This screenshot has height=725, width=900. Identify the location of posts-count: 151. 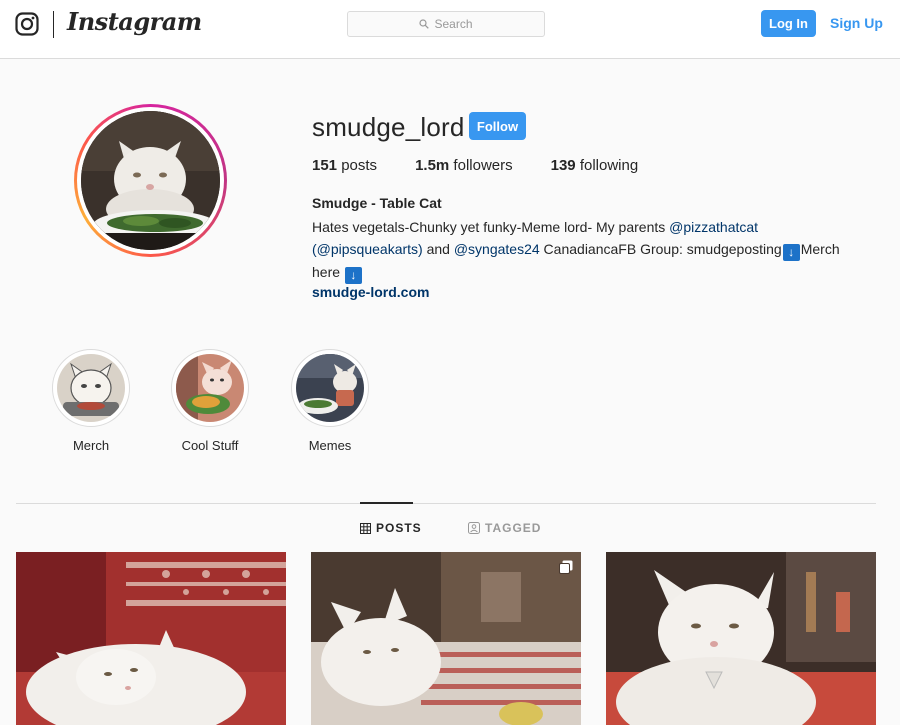
(325, 165).